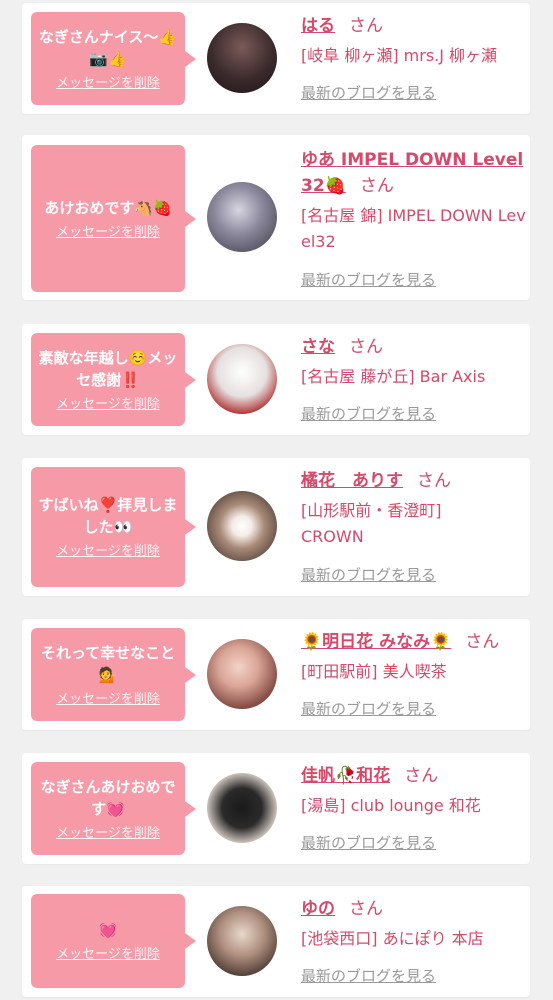 The width and height of the screenshot is (553, 1000). I want to click on message-bubble: なぎさんナイス〜👍📷👍 メッセージを削除, so click(113, 58).